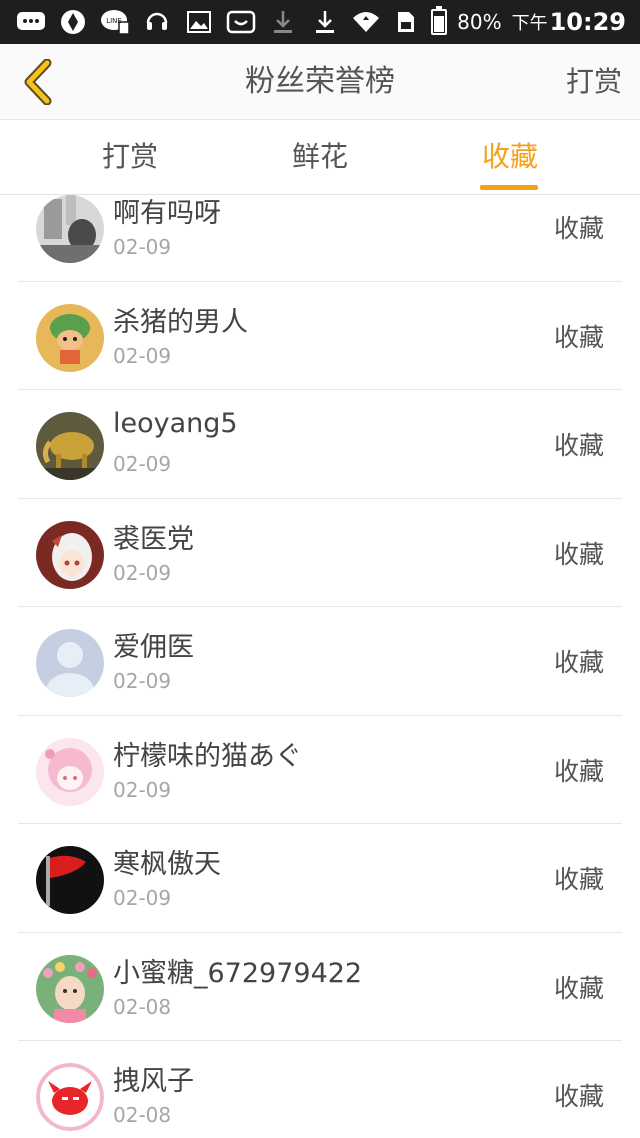  I want to click on list-item: 小蜜糖_672979422 02-08 收藏, so click(320, 987).